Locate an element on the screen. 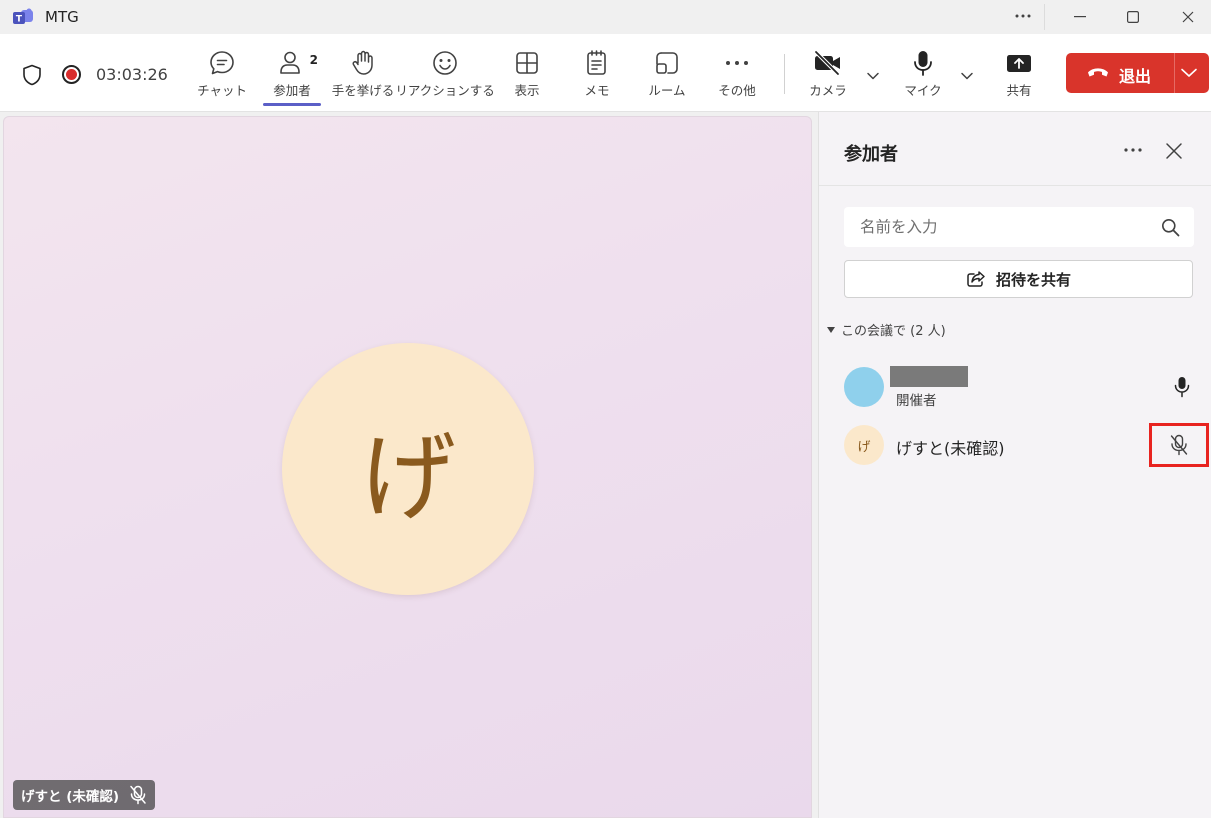  more-button: その他 is located at coordinates (737, 76).